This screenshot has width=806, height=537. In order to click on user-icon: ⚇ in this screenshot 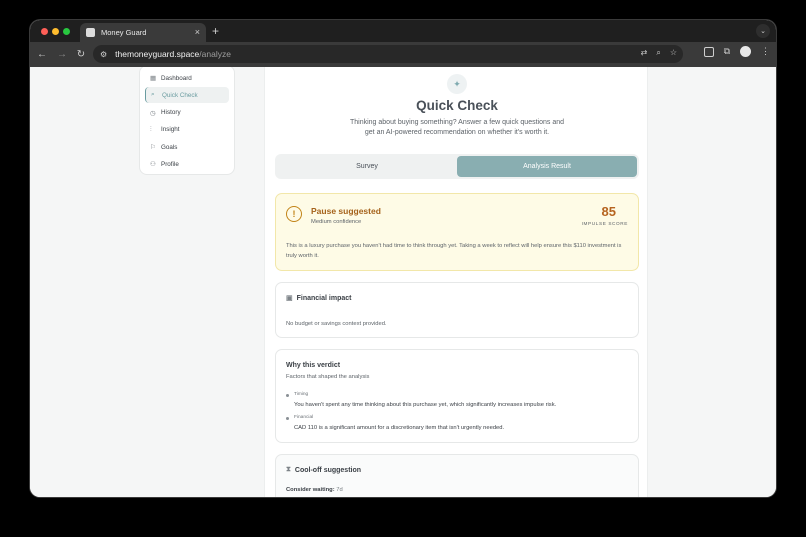, I will do `click(153, 165)`.